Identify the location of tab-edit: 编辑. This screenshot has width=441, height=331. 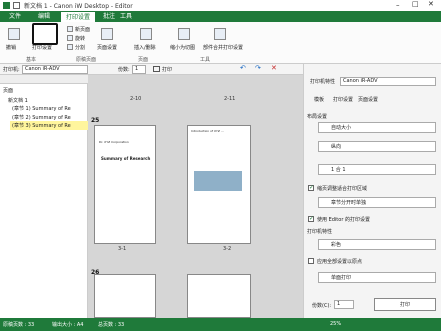
(44, 16).